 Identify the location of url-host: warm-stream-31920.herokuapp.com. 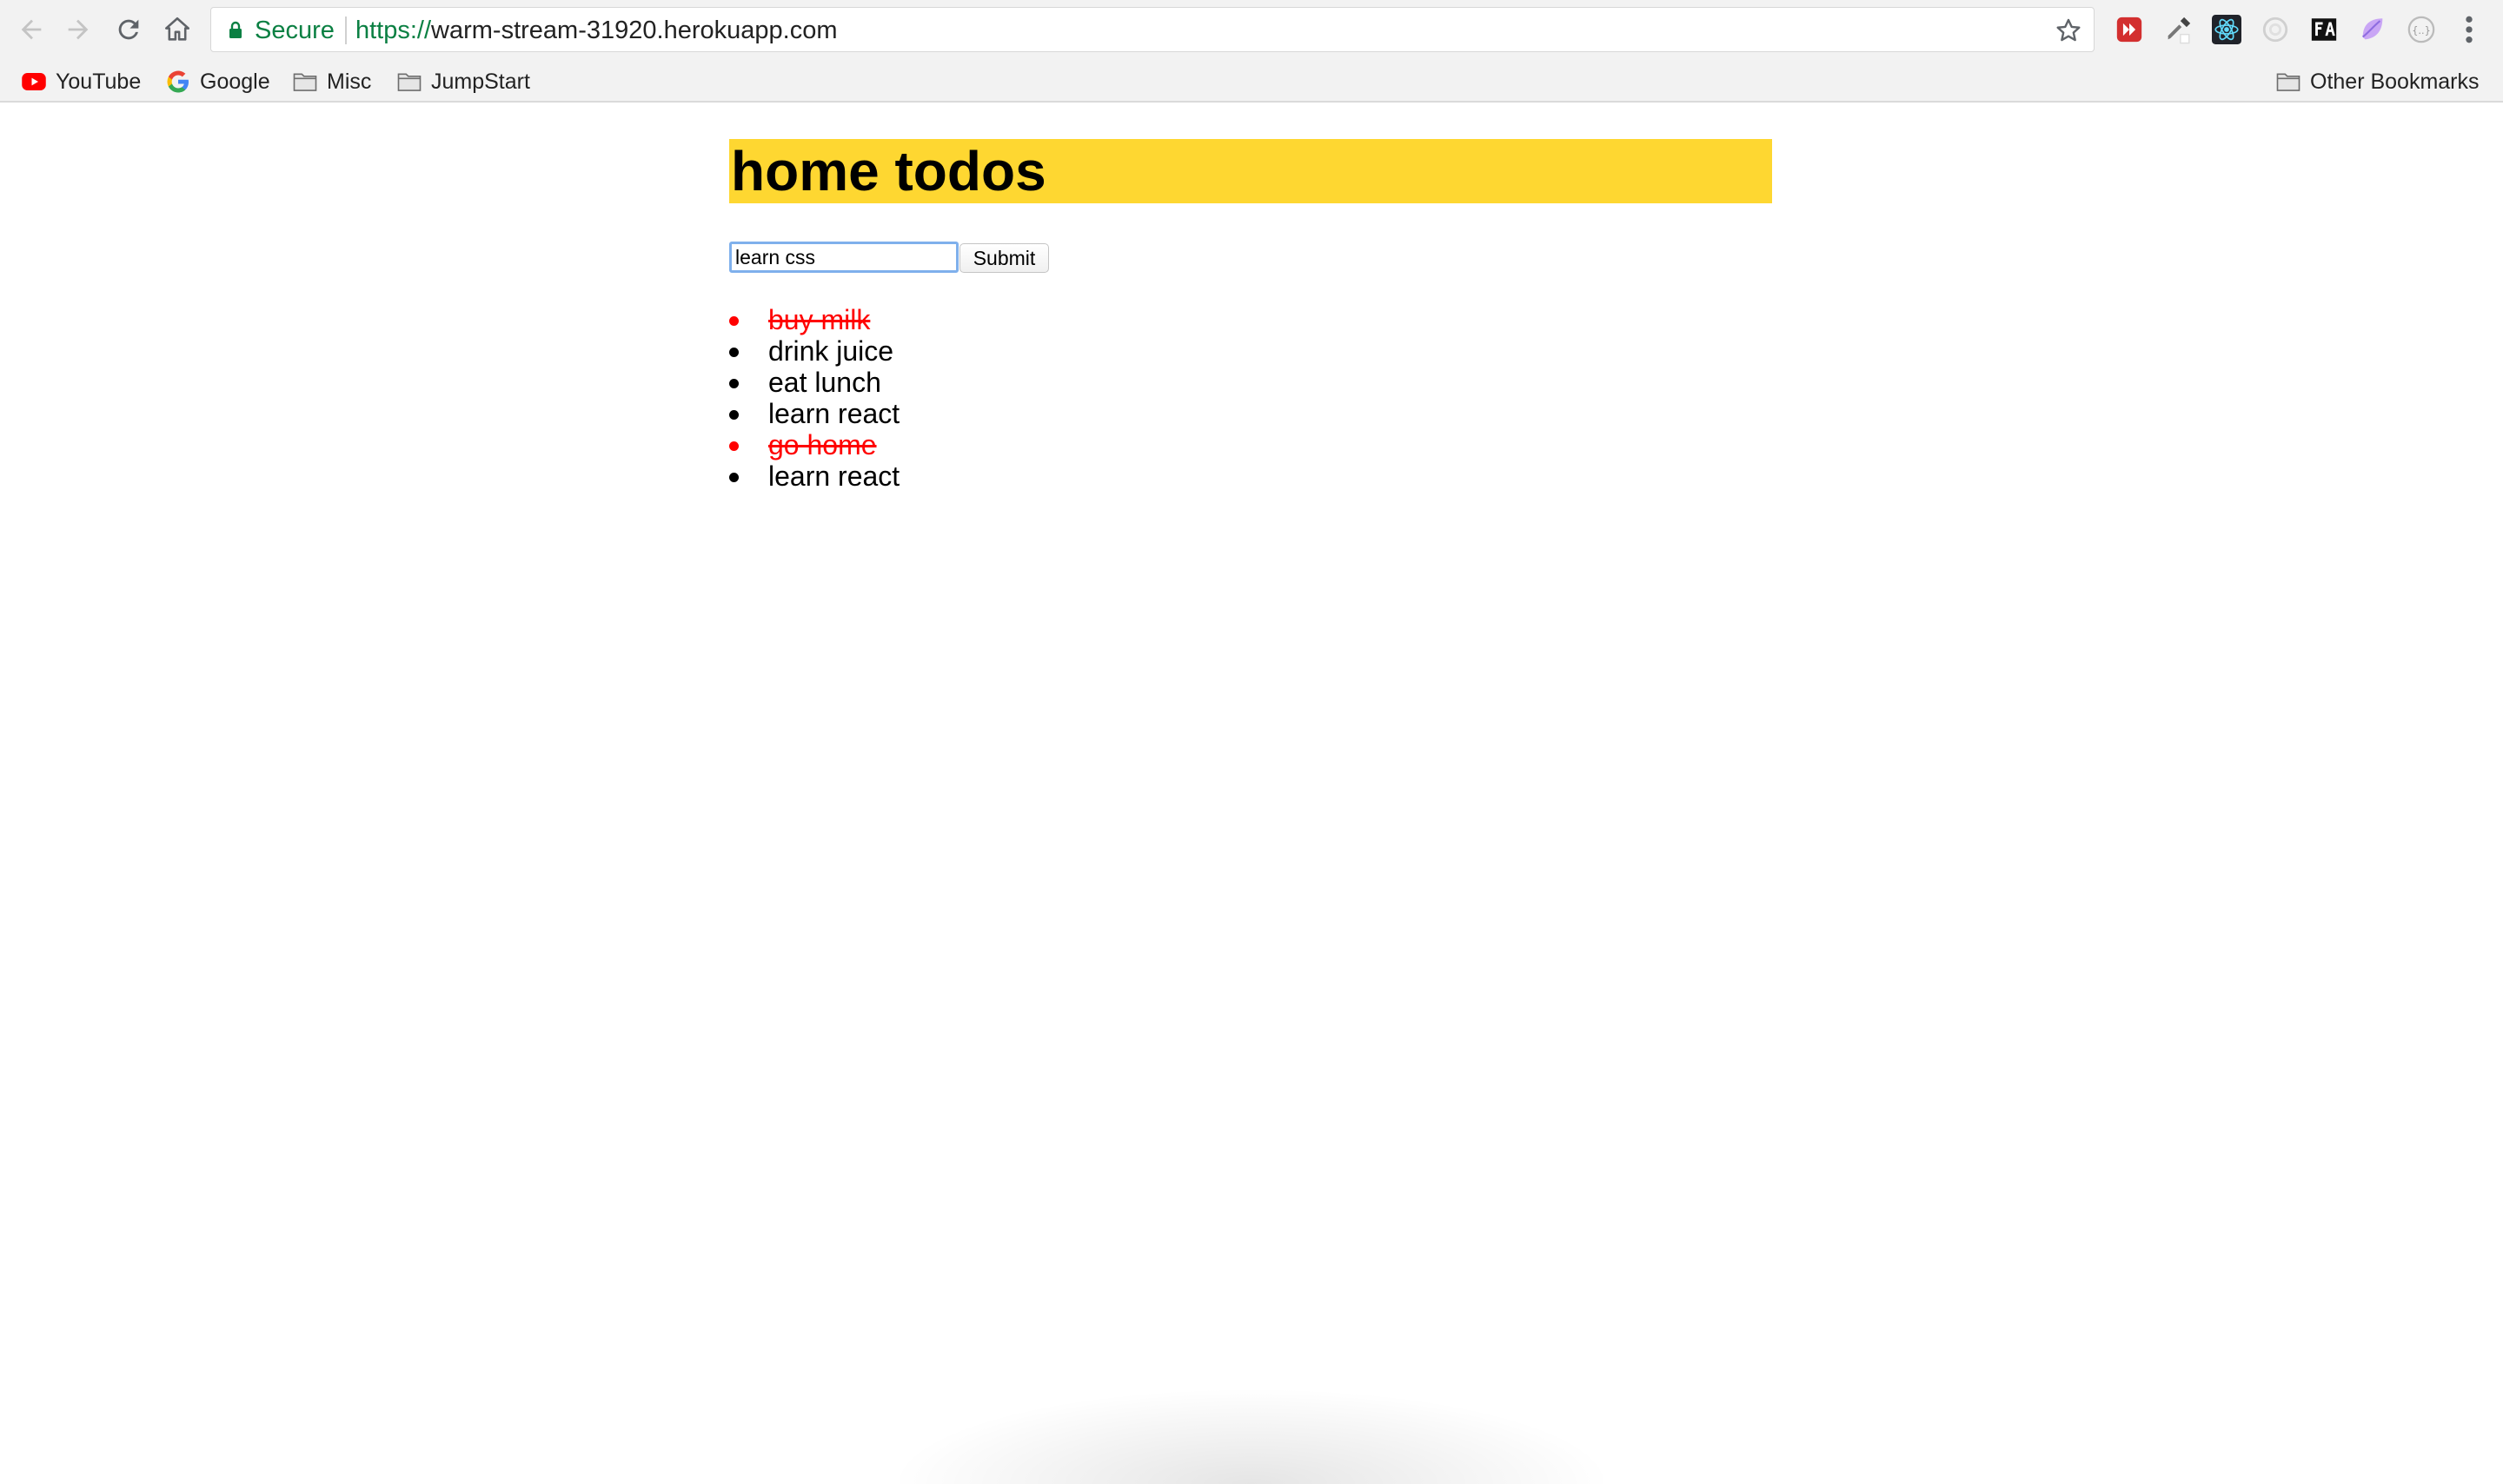
(634, 30).